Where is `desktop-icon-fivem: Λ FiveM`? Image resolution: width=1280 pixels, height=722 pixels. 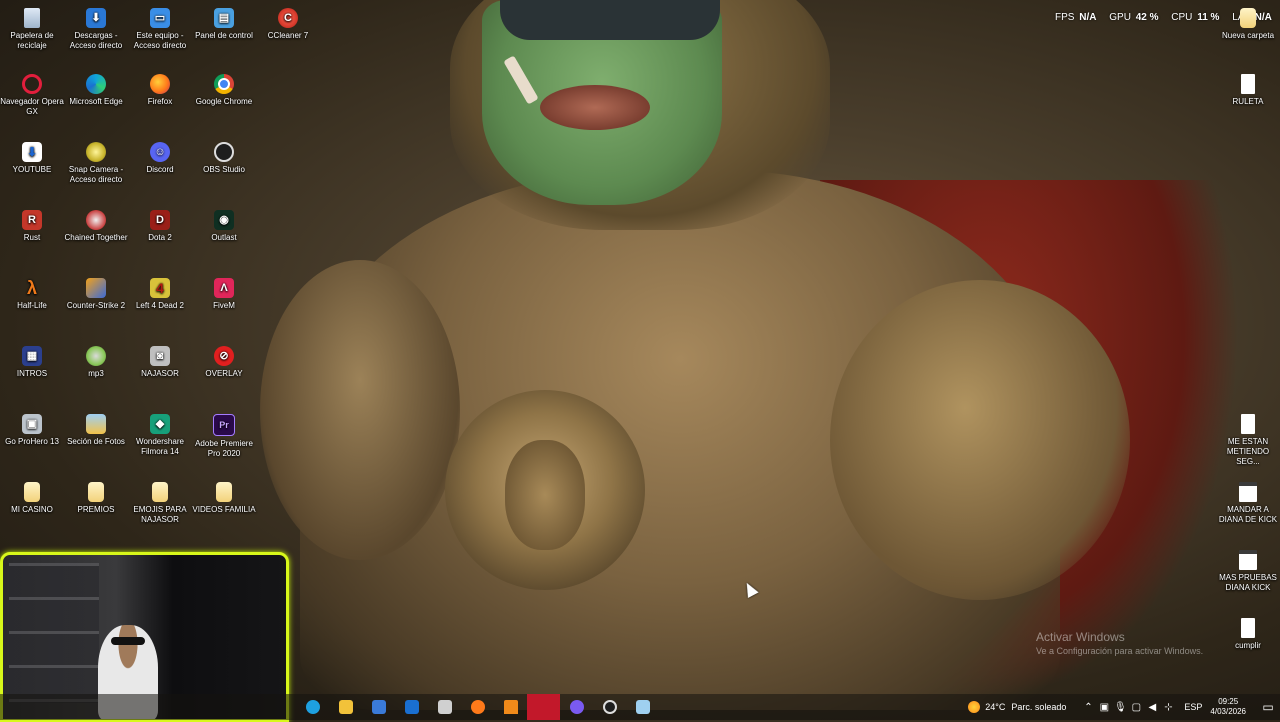
desktop-icon-fivem: Λ FiveM is located at coordinates (224, 294).